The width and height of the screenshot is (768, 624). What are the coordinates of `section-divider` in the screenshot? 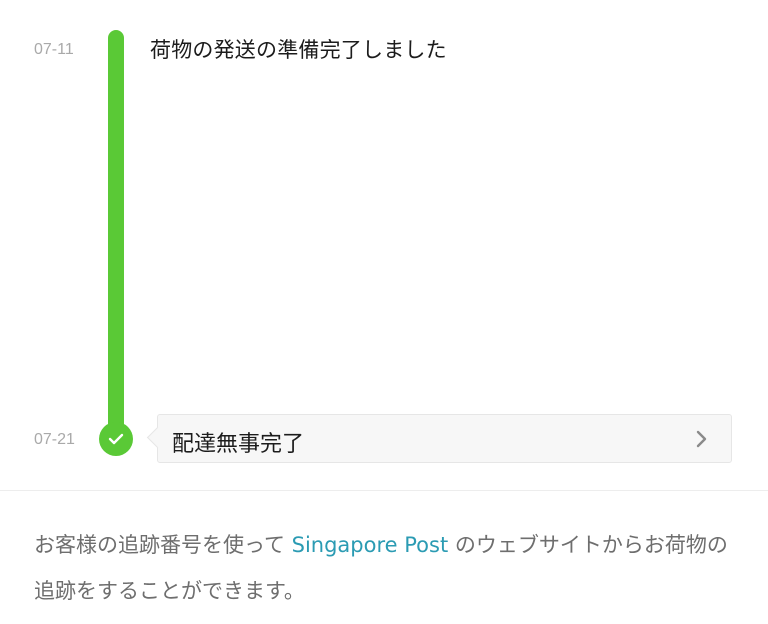 It's located at (384, 490).